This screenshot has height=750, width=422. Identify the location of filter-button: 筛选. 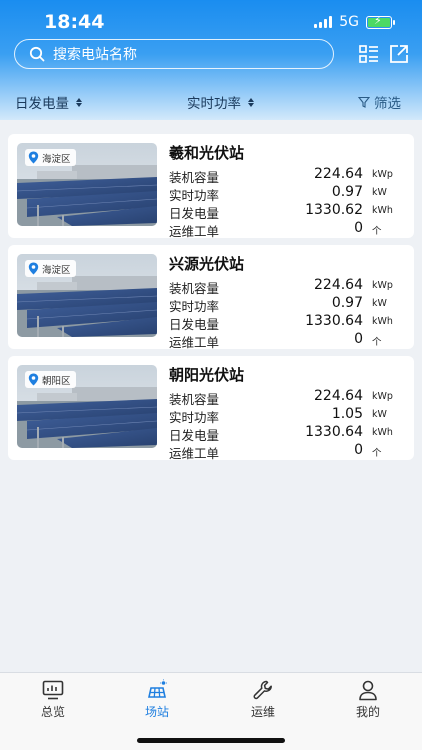
(379, 102).